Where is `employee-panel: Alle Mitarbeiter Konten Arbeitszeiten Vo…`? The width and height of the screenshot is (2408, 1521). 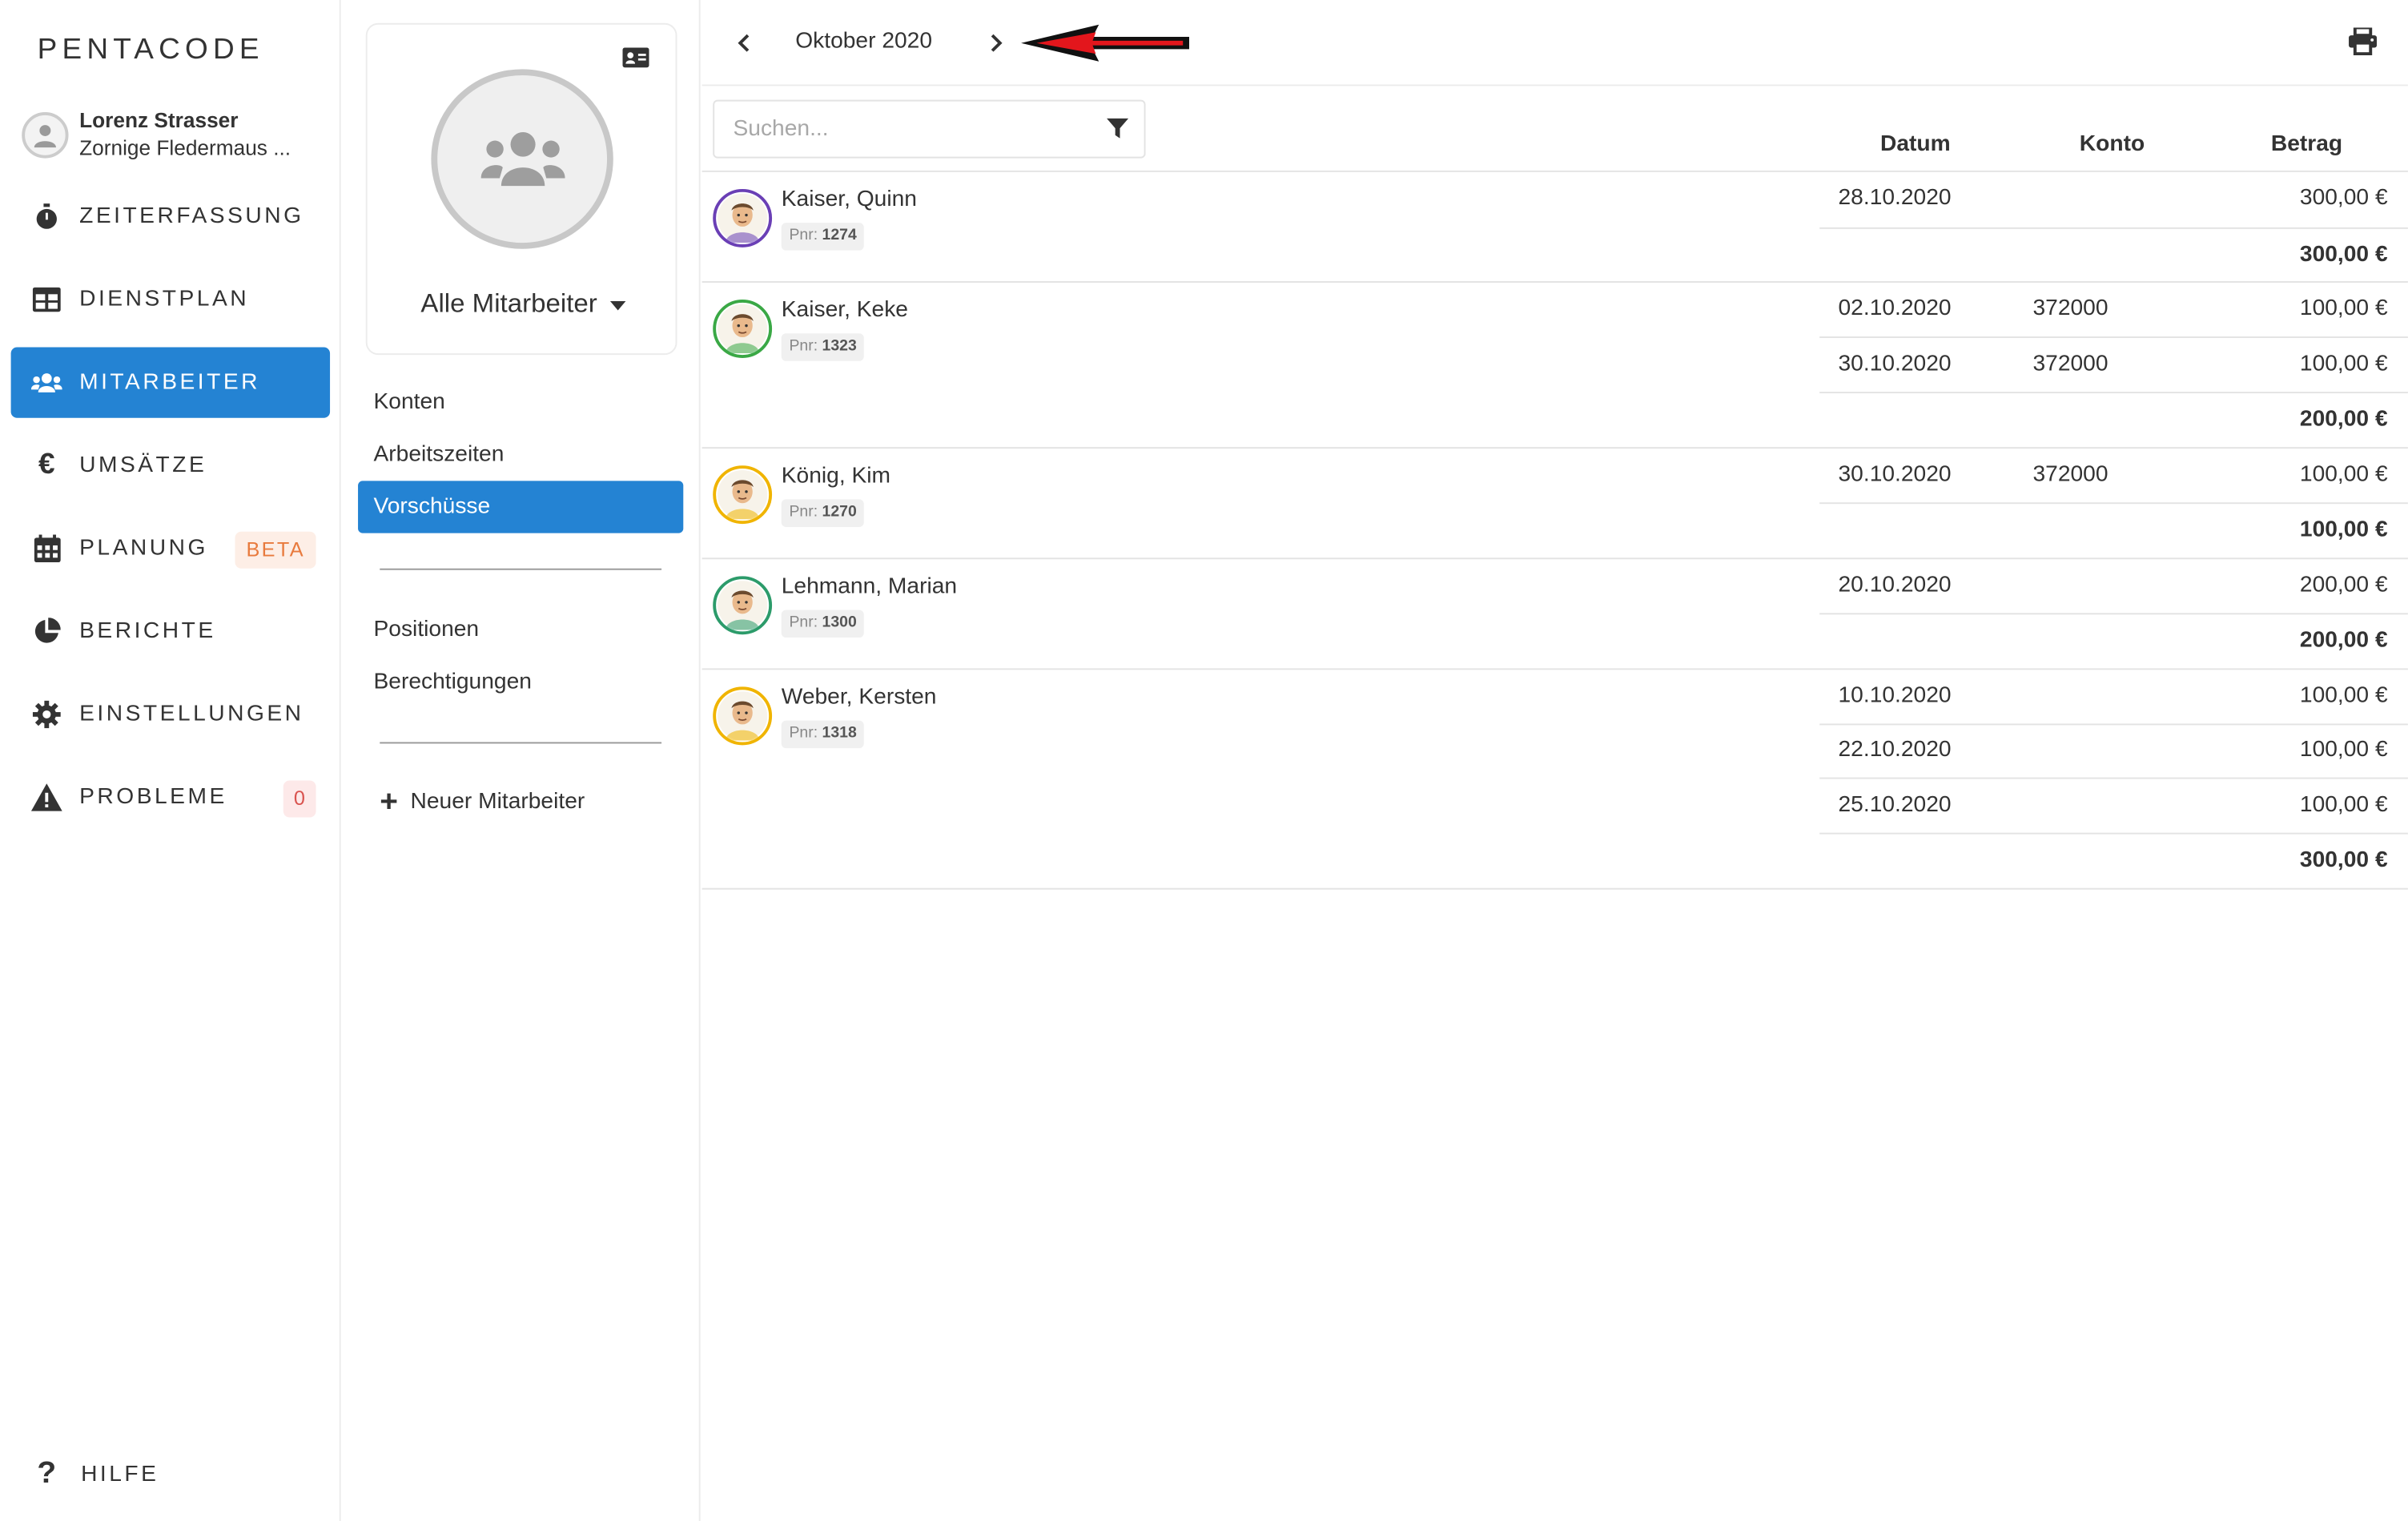
employee-panel: Alle Mitarbeiter Konten Arbeitszeiten Vo… is located at coordinates (522, 760).